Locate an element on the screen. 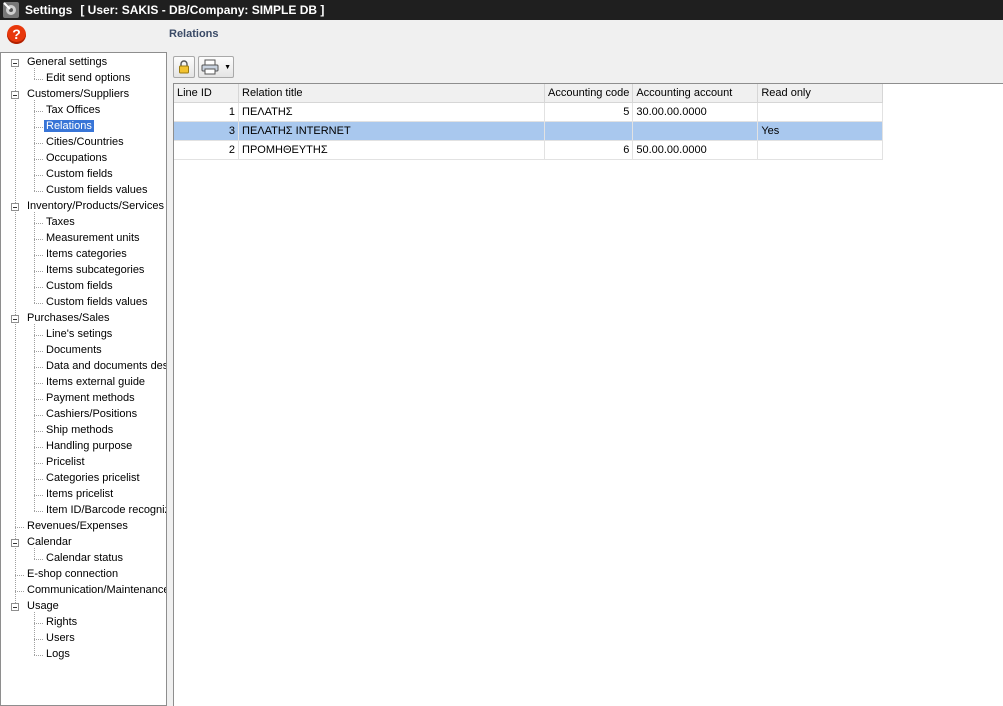  column-header-accounting-account: Accounting account is located at coordinates (695, 93).